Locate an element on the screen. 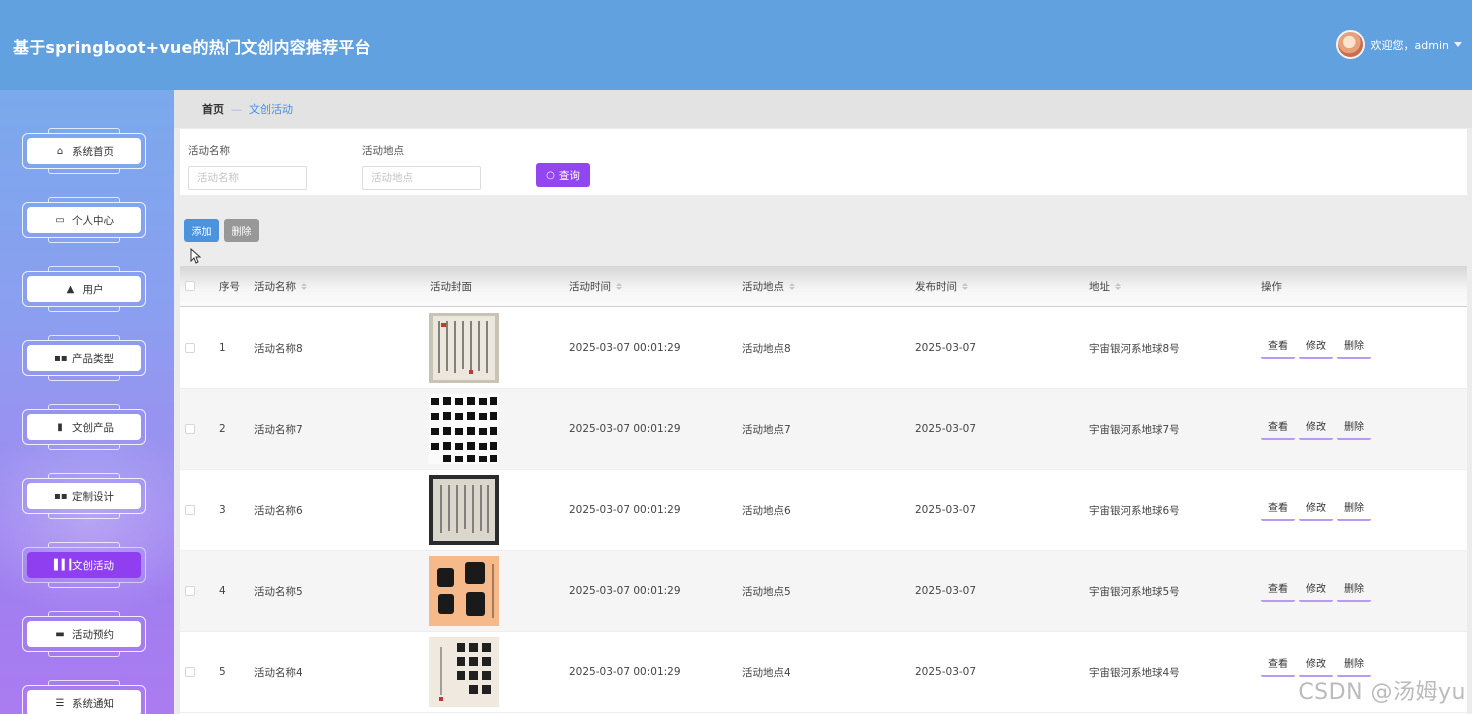  home-icon: ⌂ is located at coordinates (60, 151).